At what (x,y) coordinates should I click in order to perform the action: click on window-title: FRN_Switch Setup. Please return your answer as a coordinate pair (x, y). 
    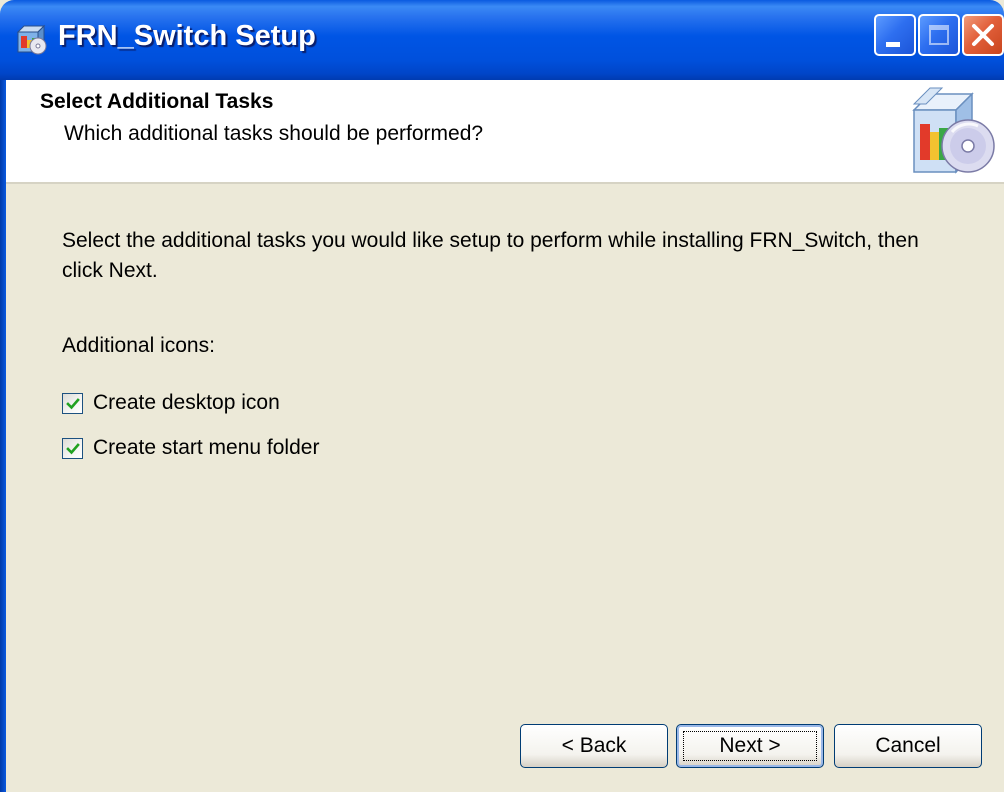
    Looking at the image, I should click on (187, 36).